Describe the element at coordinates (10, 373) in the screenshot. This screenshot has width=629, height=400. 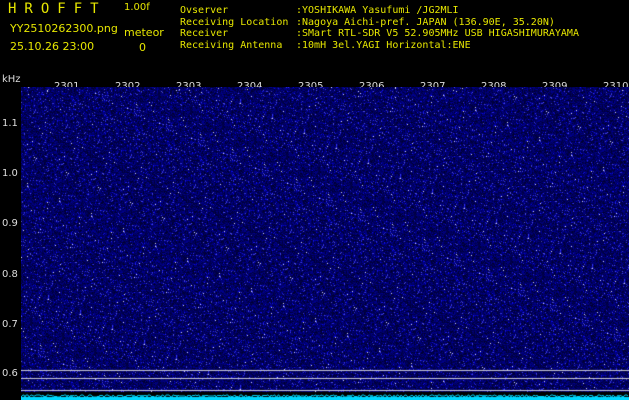
I see `y-tick-label: 0.6` at that location.